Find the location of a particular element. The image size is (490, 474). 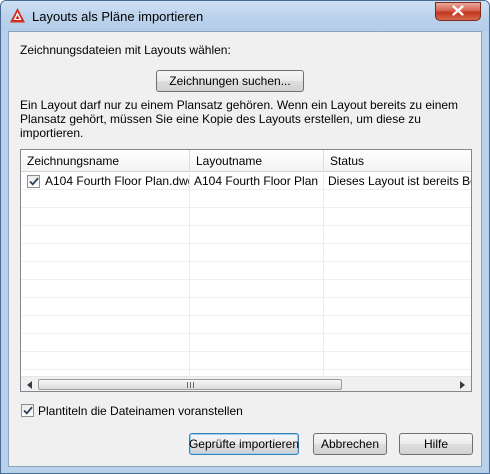

column-header-status: Status is located at coordinates (397, 161).